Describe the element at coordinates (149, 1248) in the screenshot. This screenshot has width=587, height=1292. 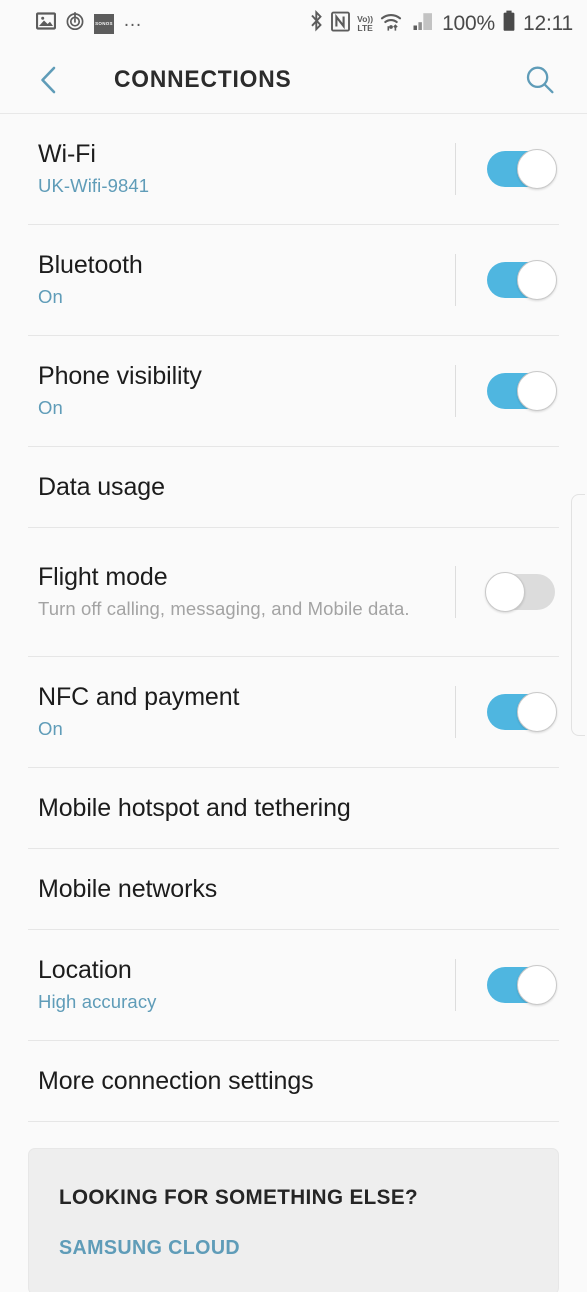
I see `samsung-cloud-link: SAMSUNG CLOUD` at that location.